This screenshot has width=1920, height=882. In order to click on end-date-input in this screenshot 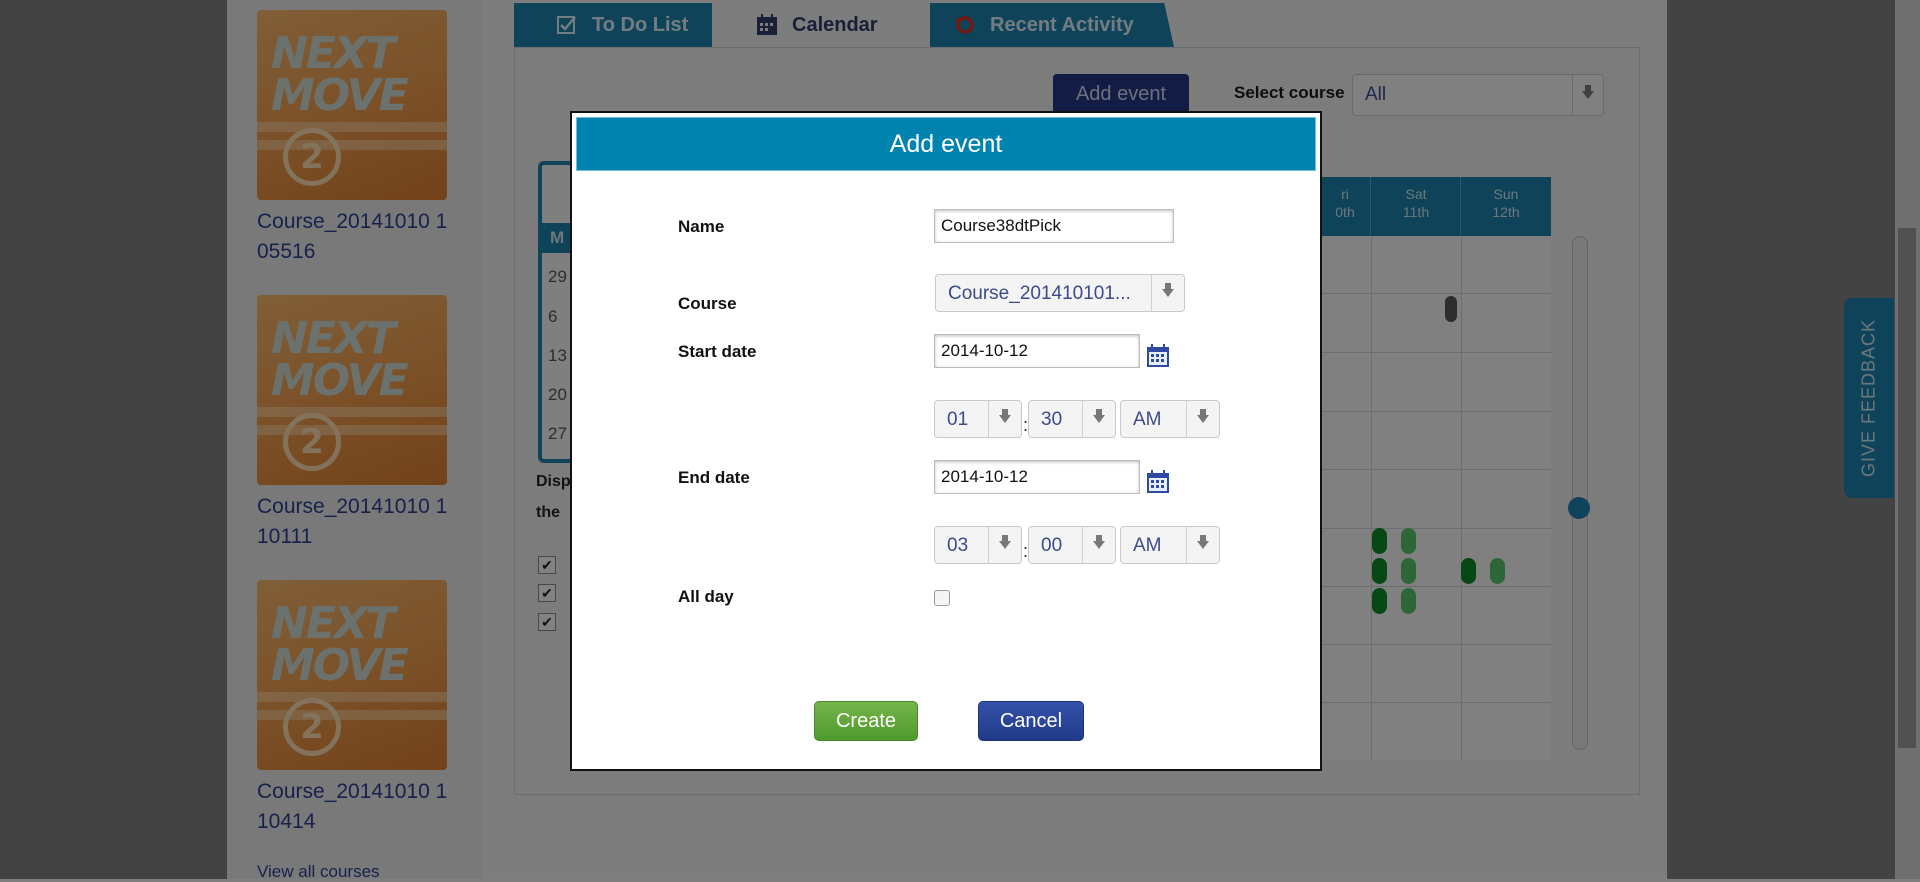, I will do `click(1037, 477)`.